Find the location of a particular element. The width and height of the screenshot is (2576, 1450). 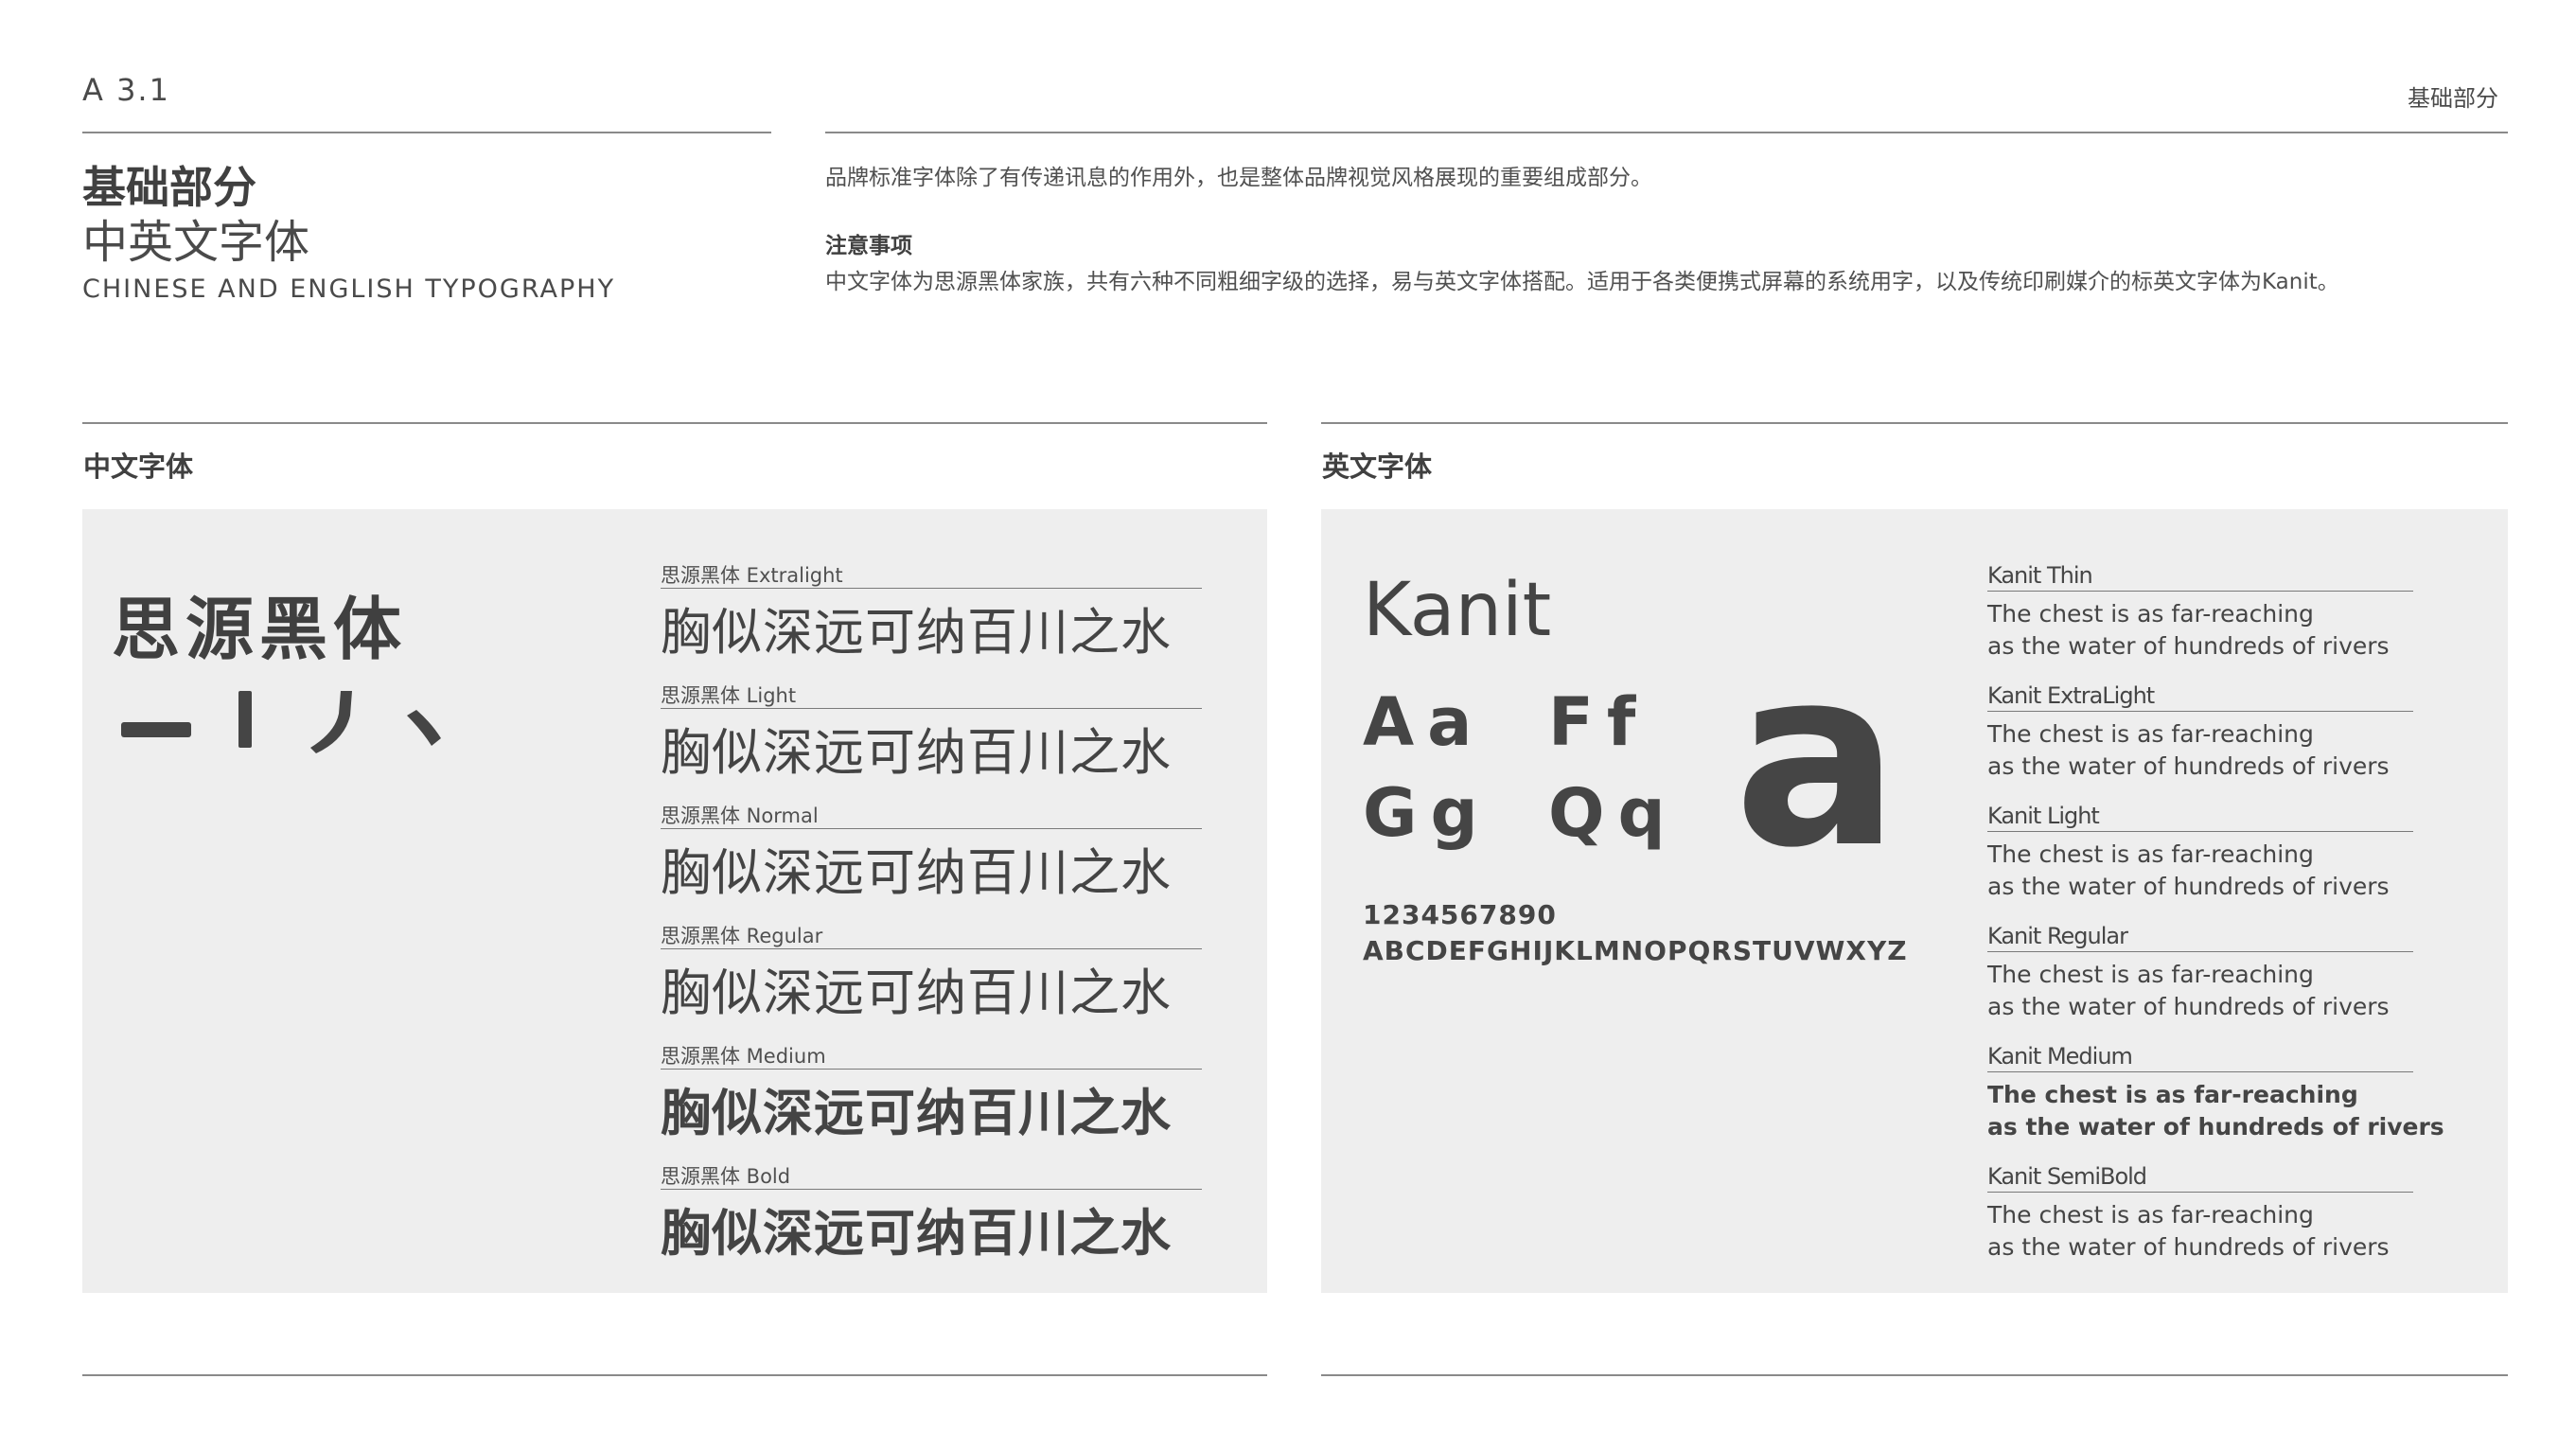

chinese-weight-label: 思源黑体 Bold is located at coordinates (726, 1176).